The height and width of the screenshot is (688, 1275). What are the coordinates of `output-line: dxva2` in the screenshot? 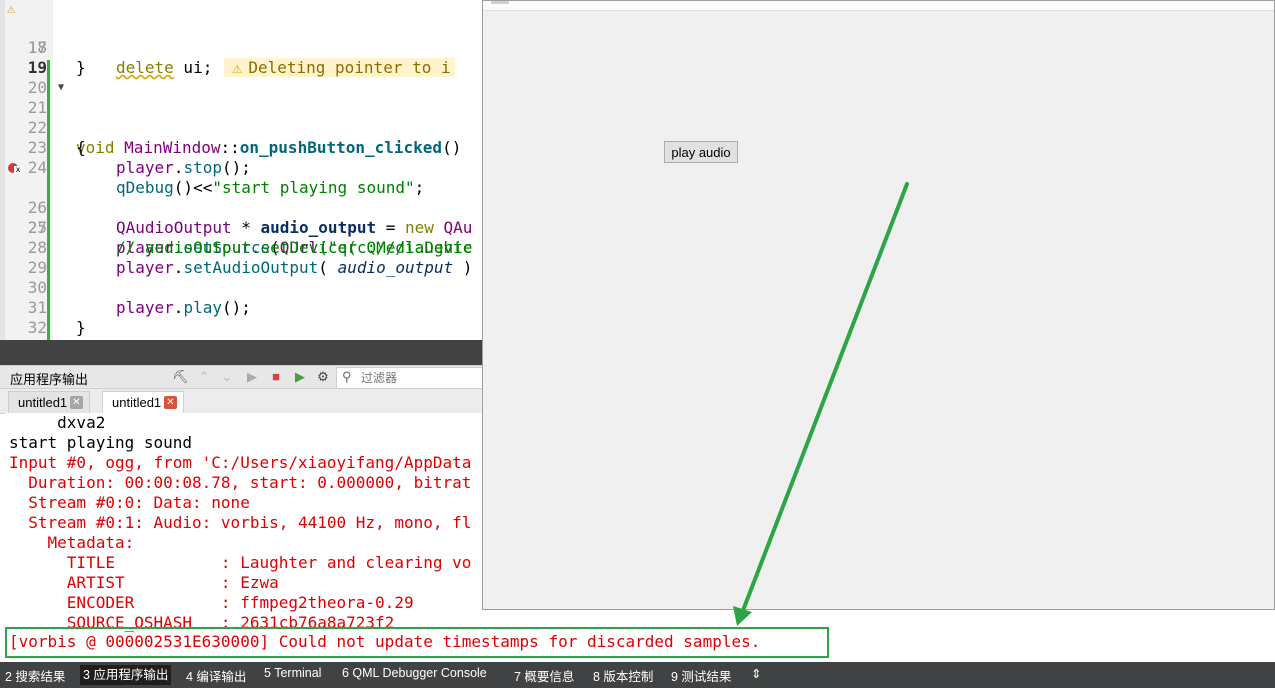 It's located at (57, 422).